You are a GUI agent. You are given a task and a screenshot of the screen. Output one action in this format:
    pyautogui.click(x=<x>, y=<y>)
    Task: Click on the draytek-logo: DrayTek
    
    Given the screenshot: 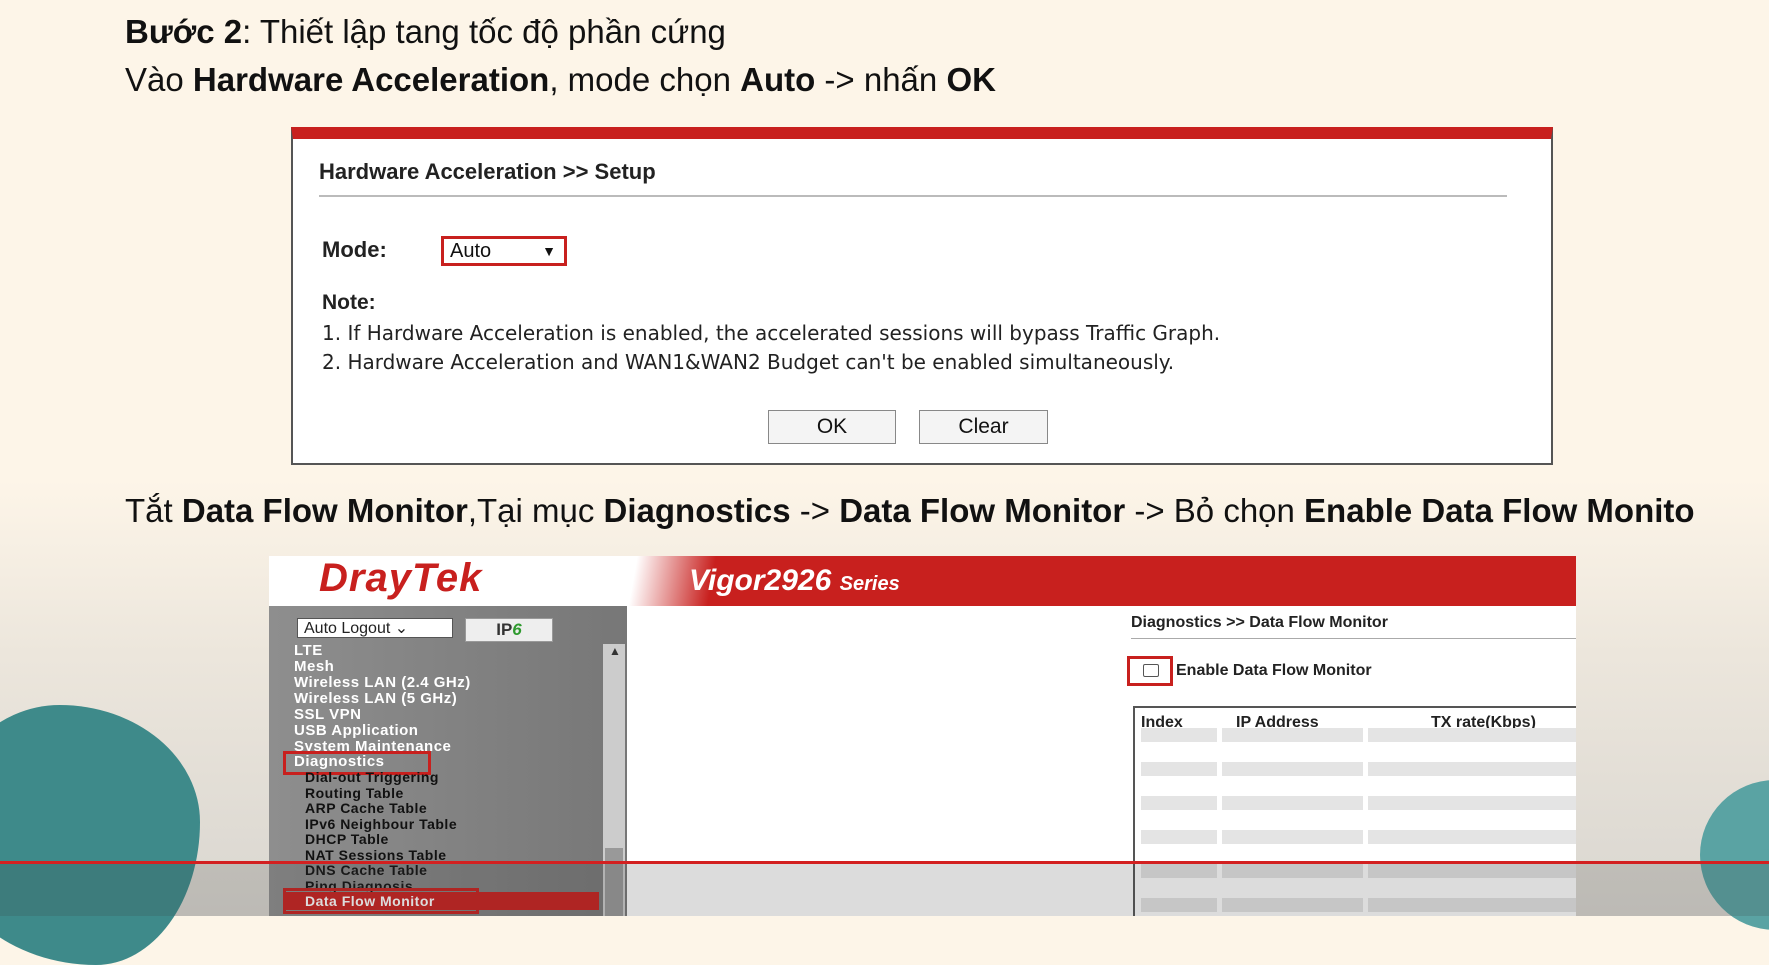 What is the action you would take?
    pyautogui.click(x=401, y=578)
    